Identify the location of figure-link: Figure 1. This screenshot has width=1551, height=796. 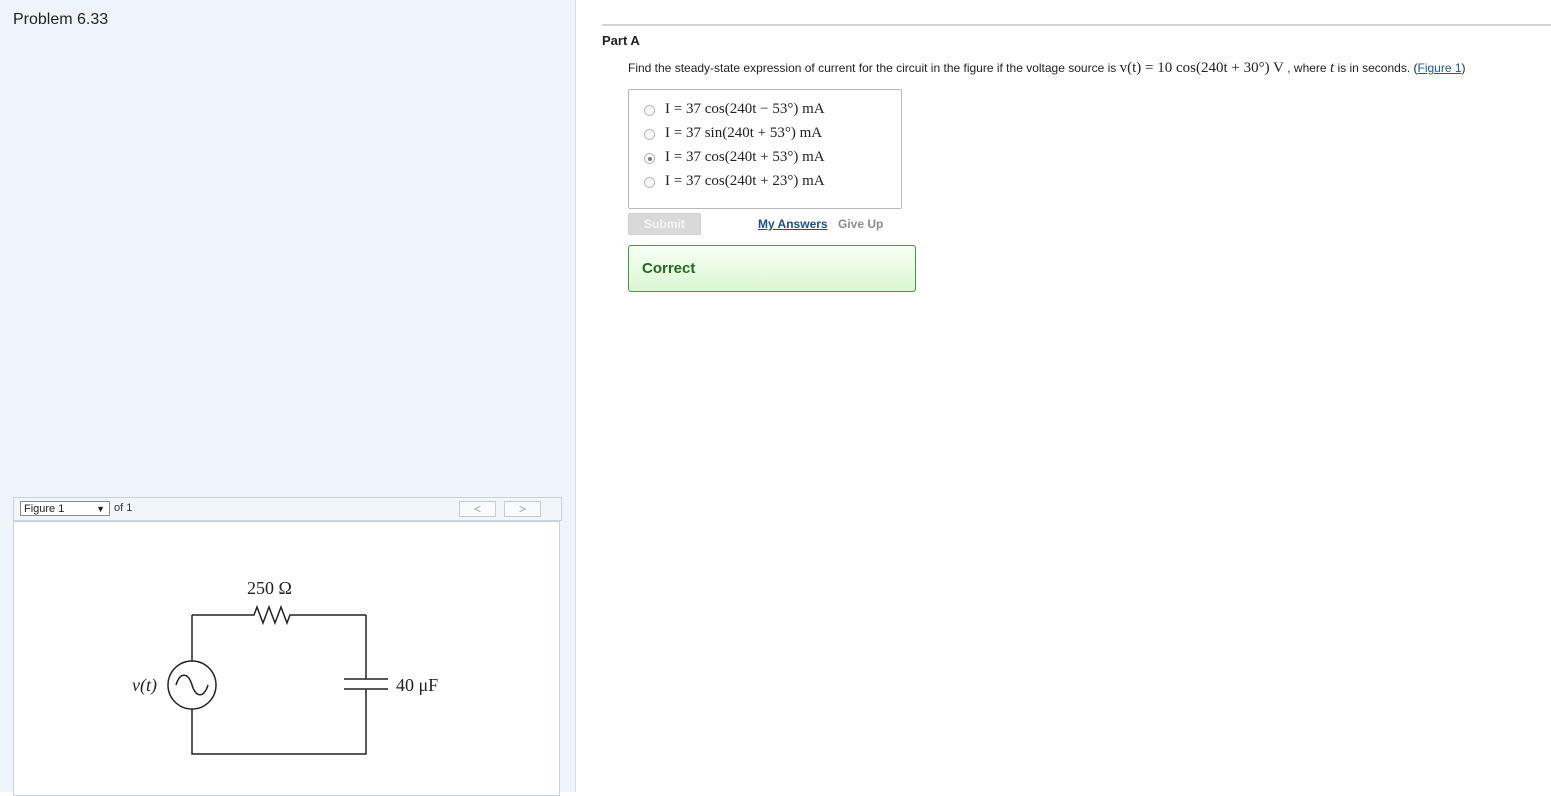
(1440, 68).